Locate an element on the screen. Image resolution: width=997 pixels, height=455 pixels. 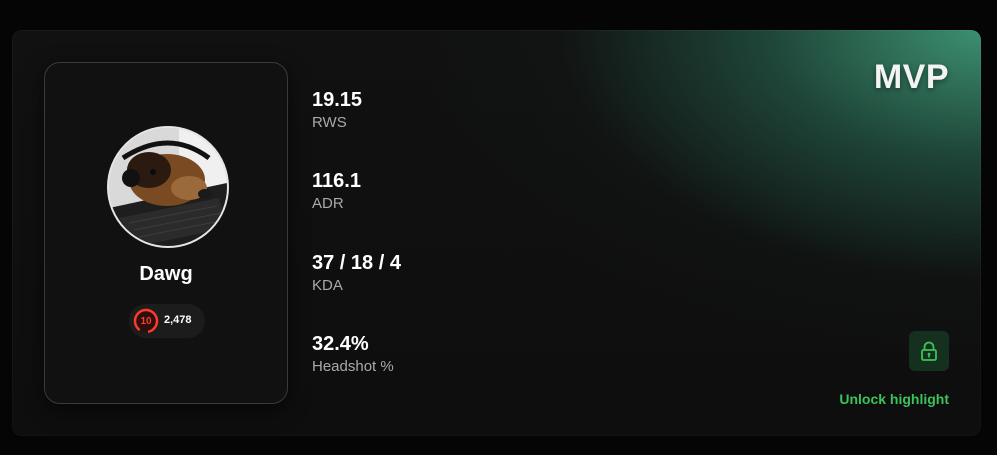
mvp-badge: MVP is located at coordinates (911, 77).